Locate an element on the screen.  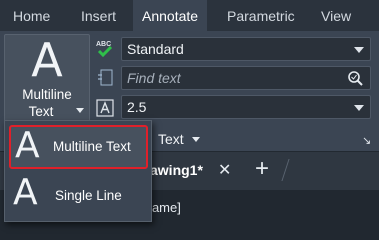
abc-label: ABC is located at coordinates (103, 44).